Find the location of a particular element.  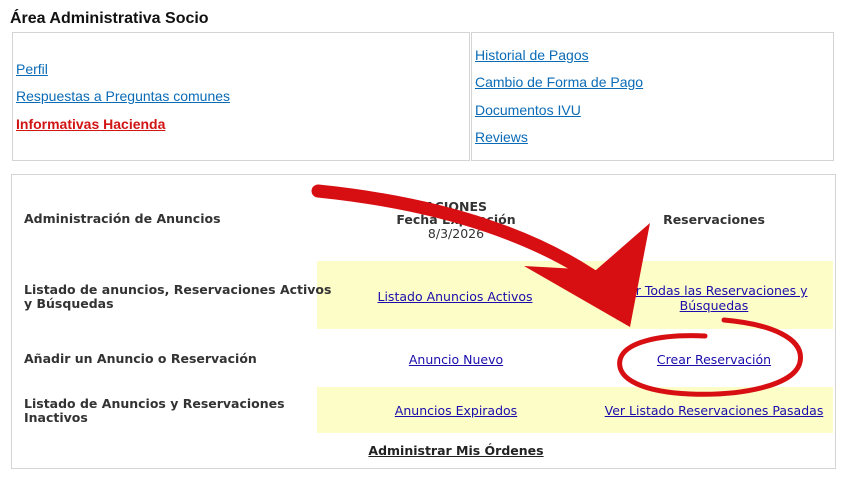

expiration-date-heading: Fecha Expiración is located at coordinates (456, 219).